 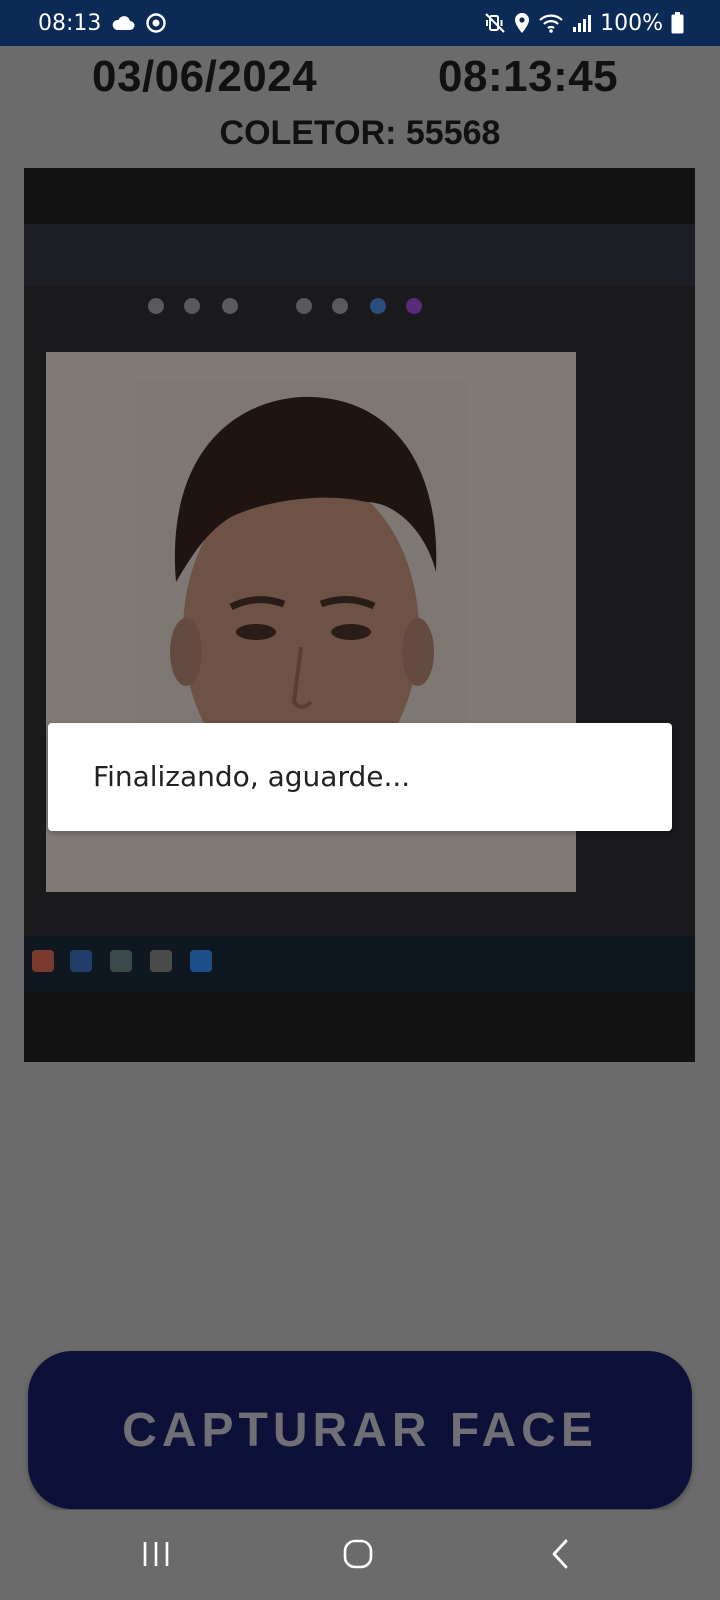 I want to click on recent-apps-button, so click(x=156, y=1556).